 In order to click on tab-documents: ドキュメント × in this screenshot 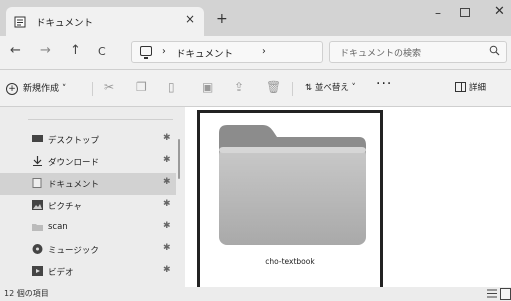, I will do `click(105, 21)`.